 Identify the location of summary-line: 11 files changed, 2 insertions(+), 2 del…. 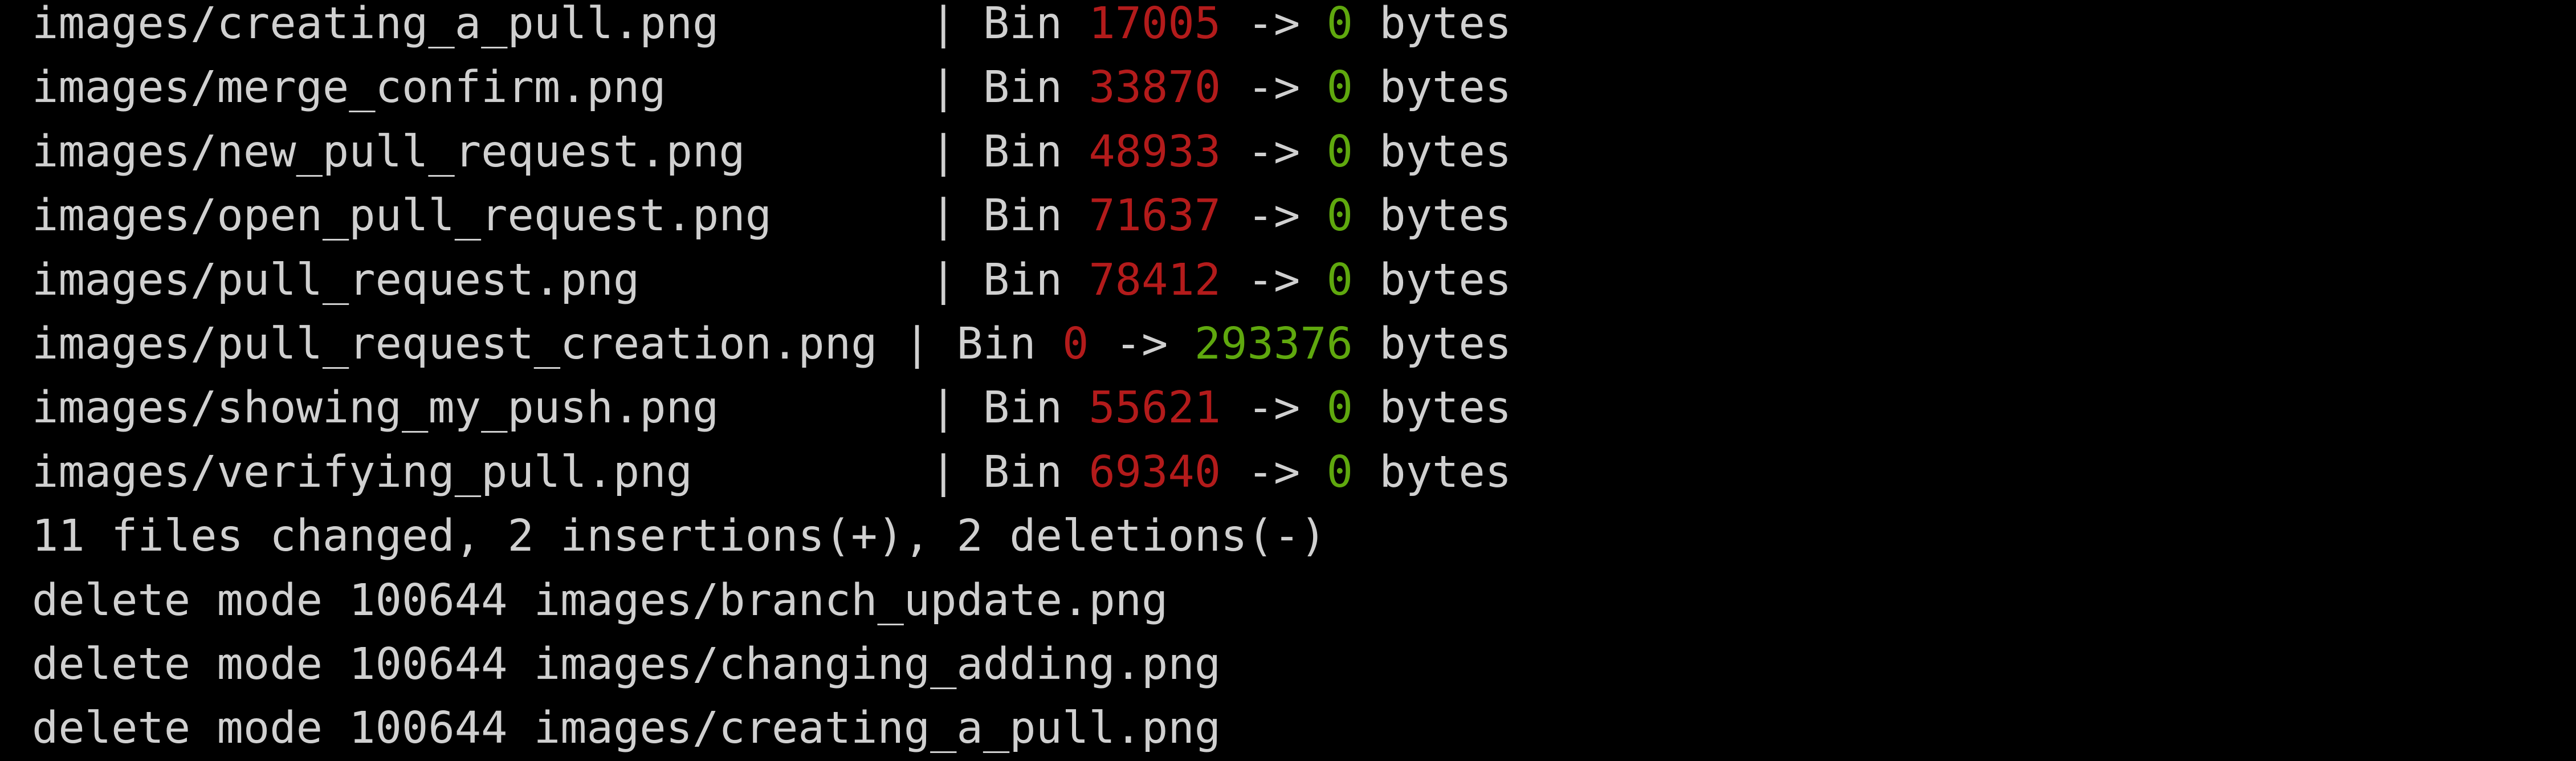
(679, 536).